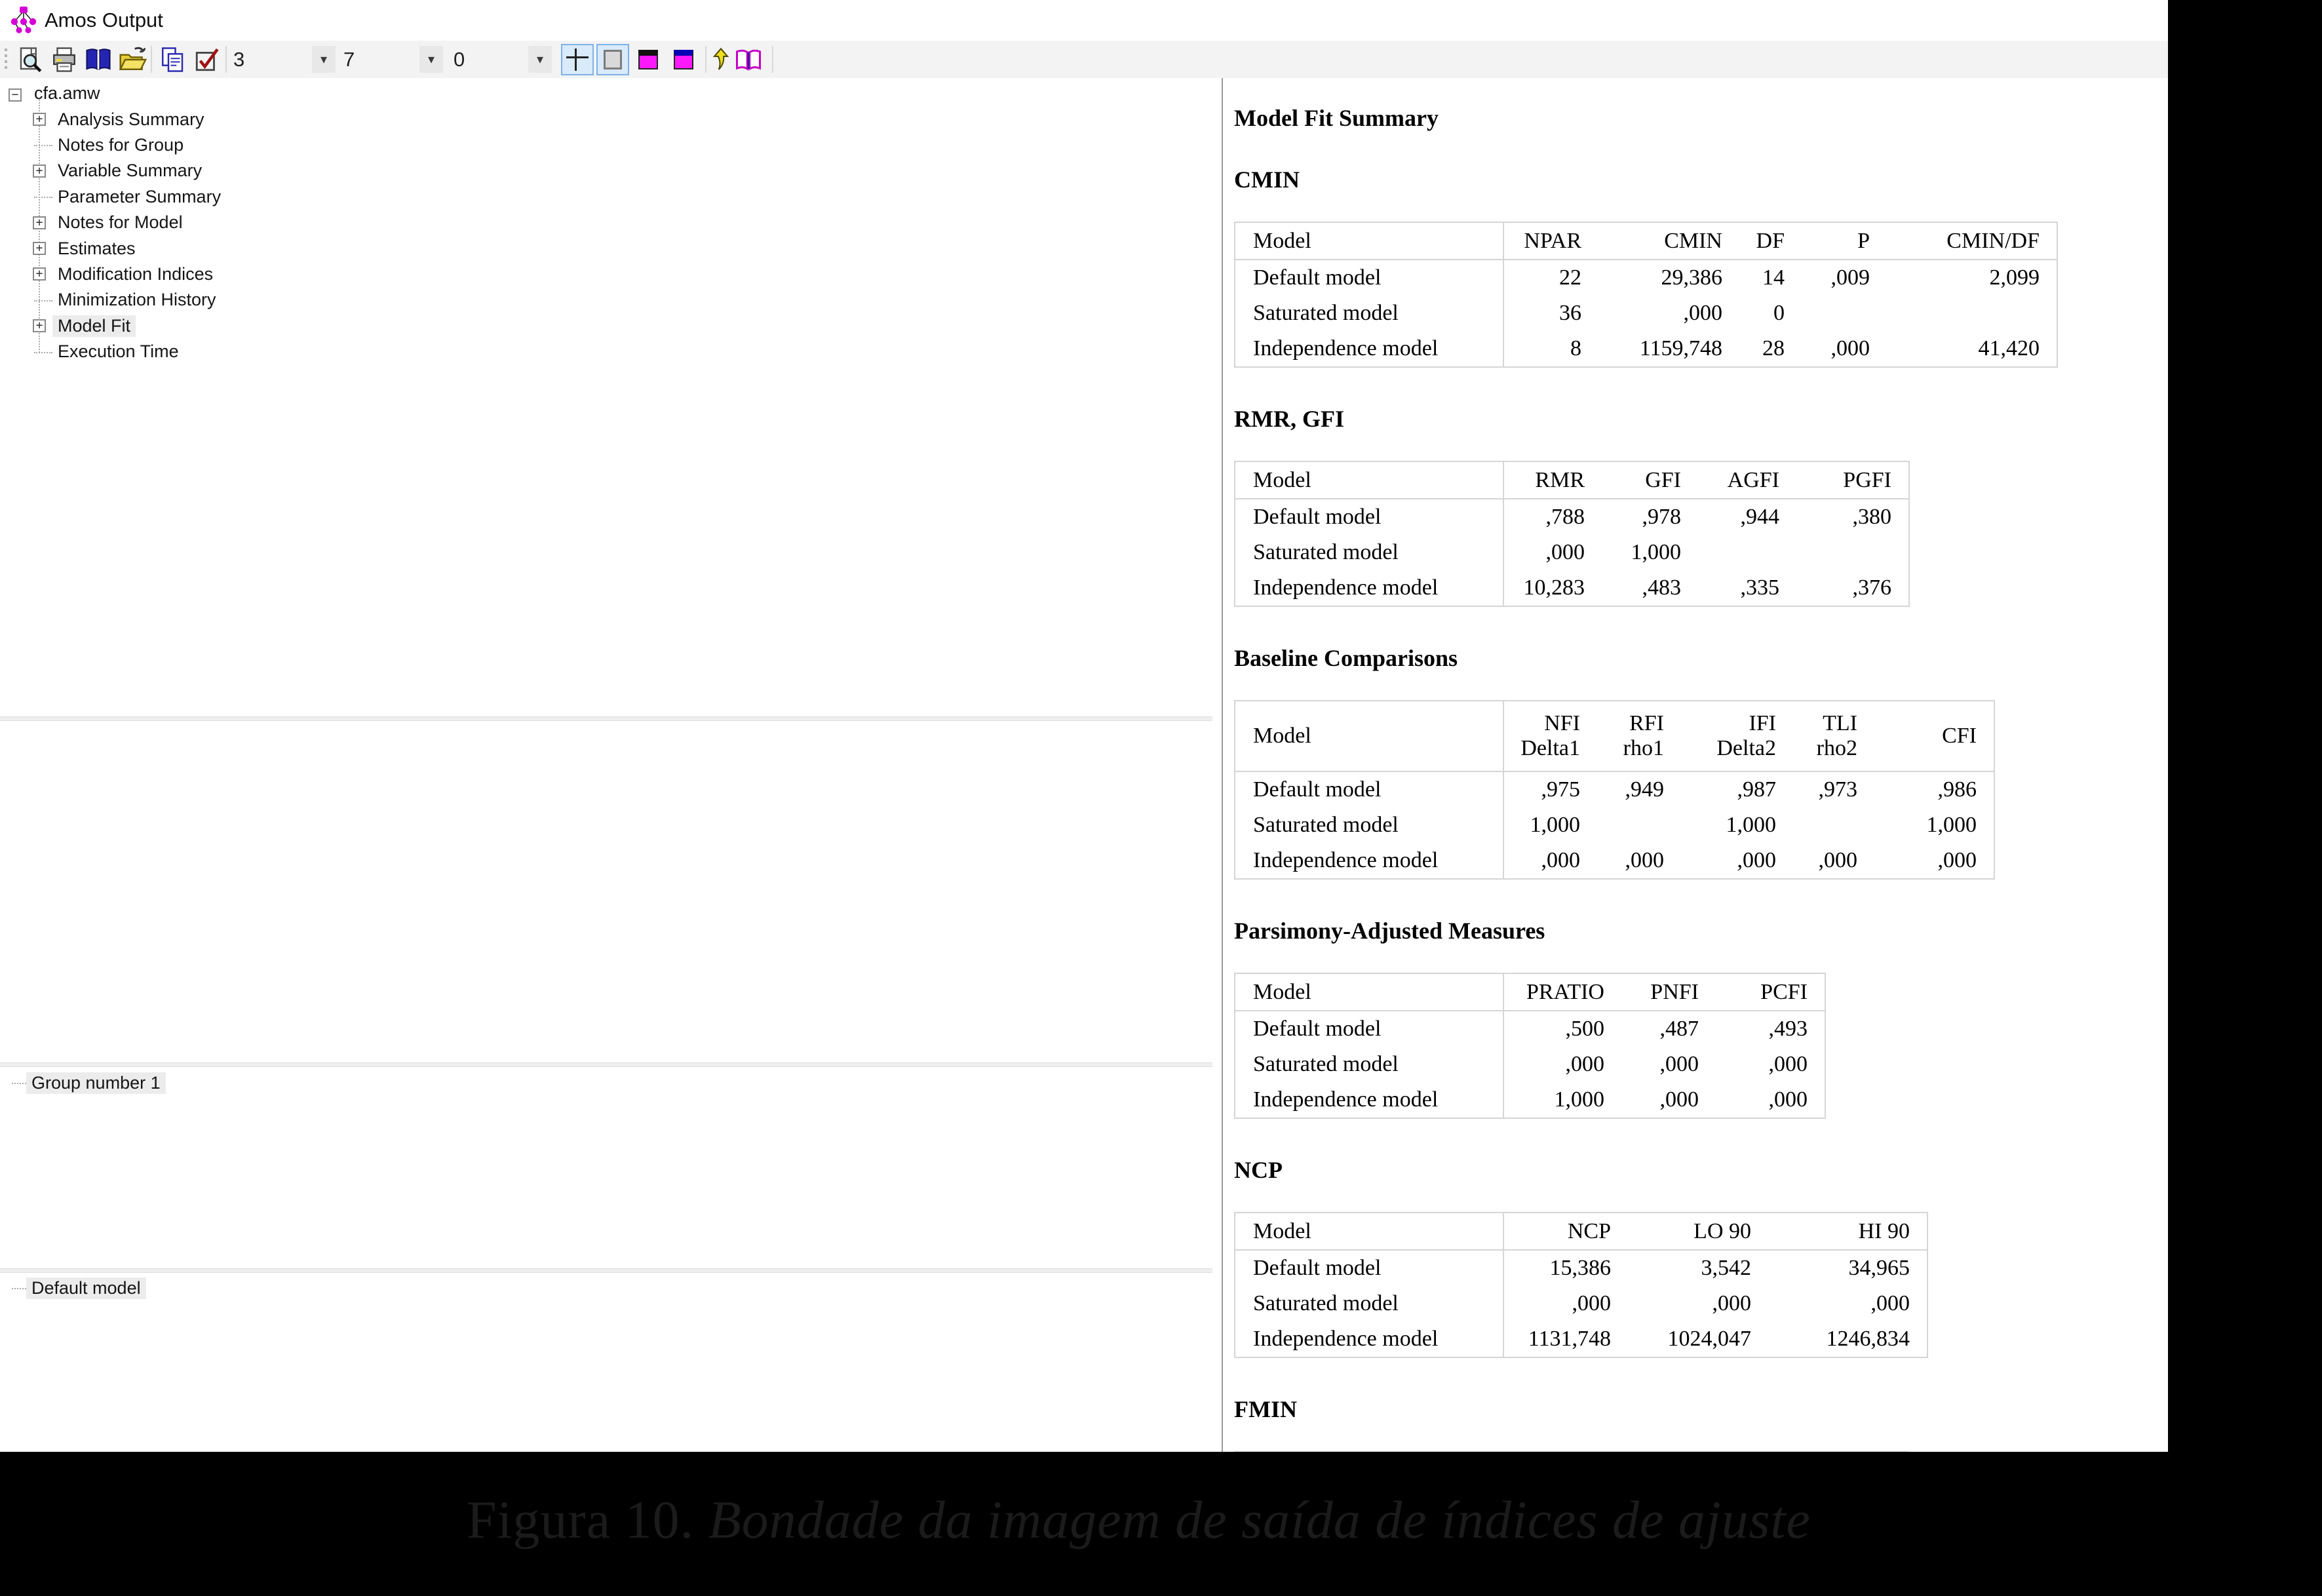 This screenshot has height=1596, width=2322. I want to click on options-checkbox-icon, so click(207, 60).